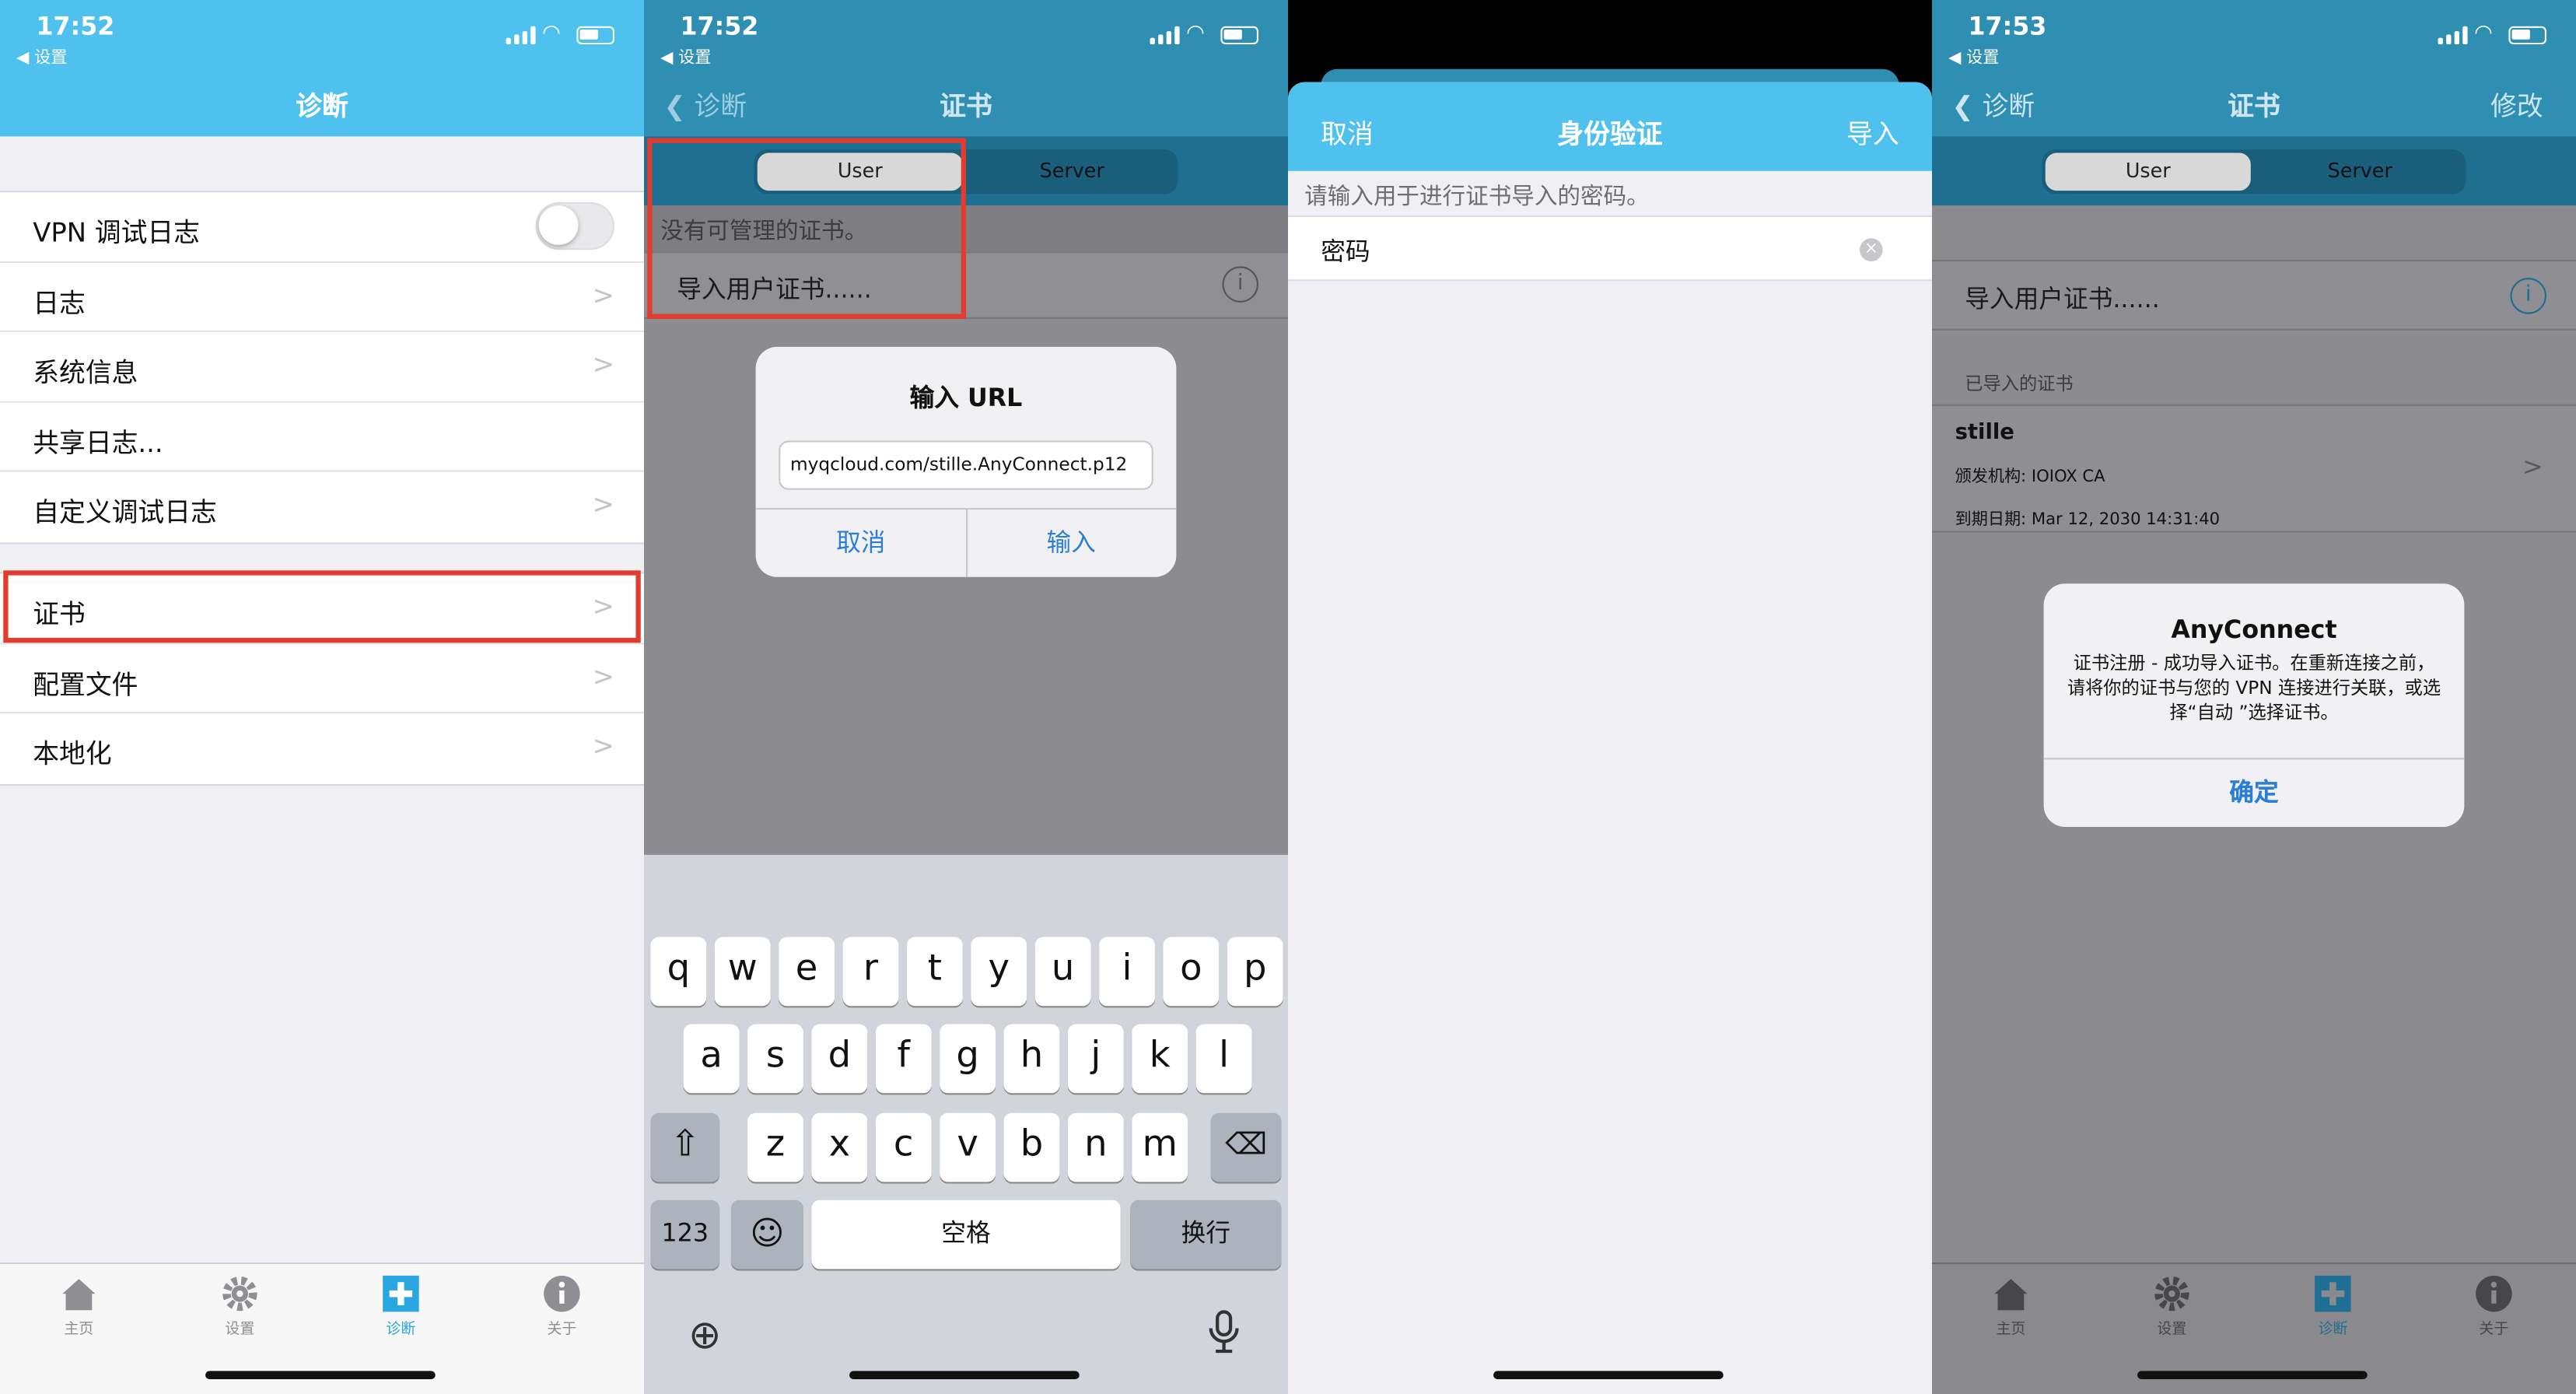 The image size is (2576, 1394). I want to click on localization-row: 本地化 >, so click(322, 748).